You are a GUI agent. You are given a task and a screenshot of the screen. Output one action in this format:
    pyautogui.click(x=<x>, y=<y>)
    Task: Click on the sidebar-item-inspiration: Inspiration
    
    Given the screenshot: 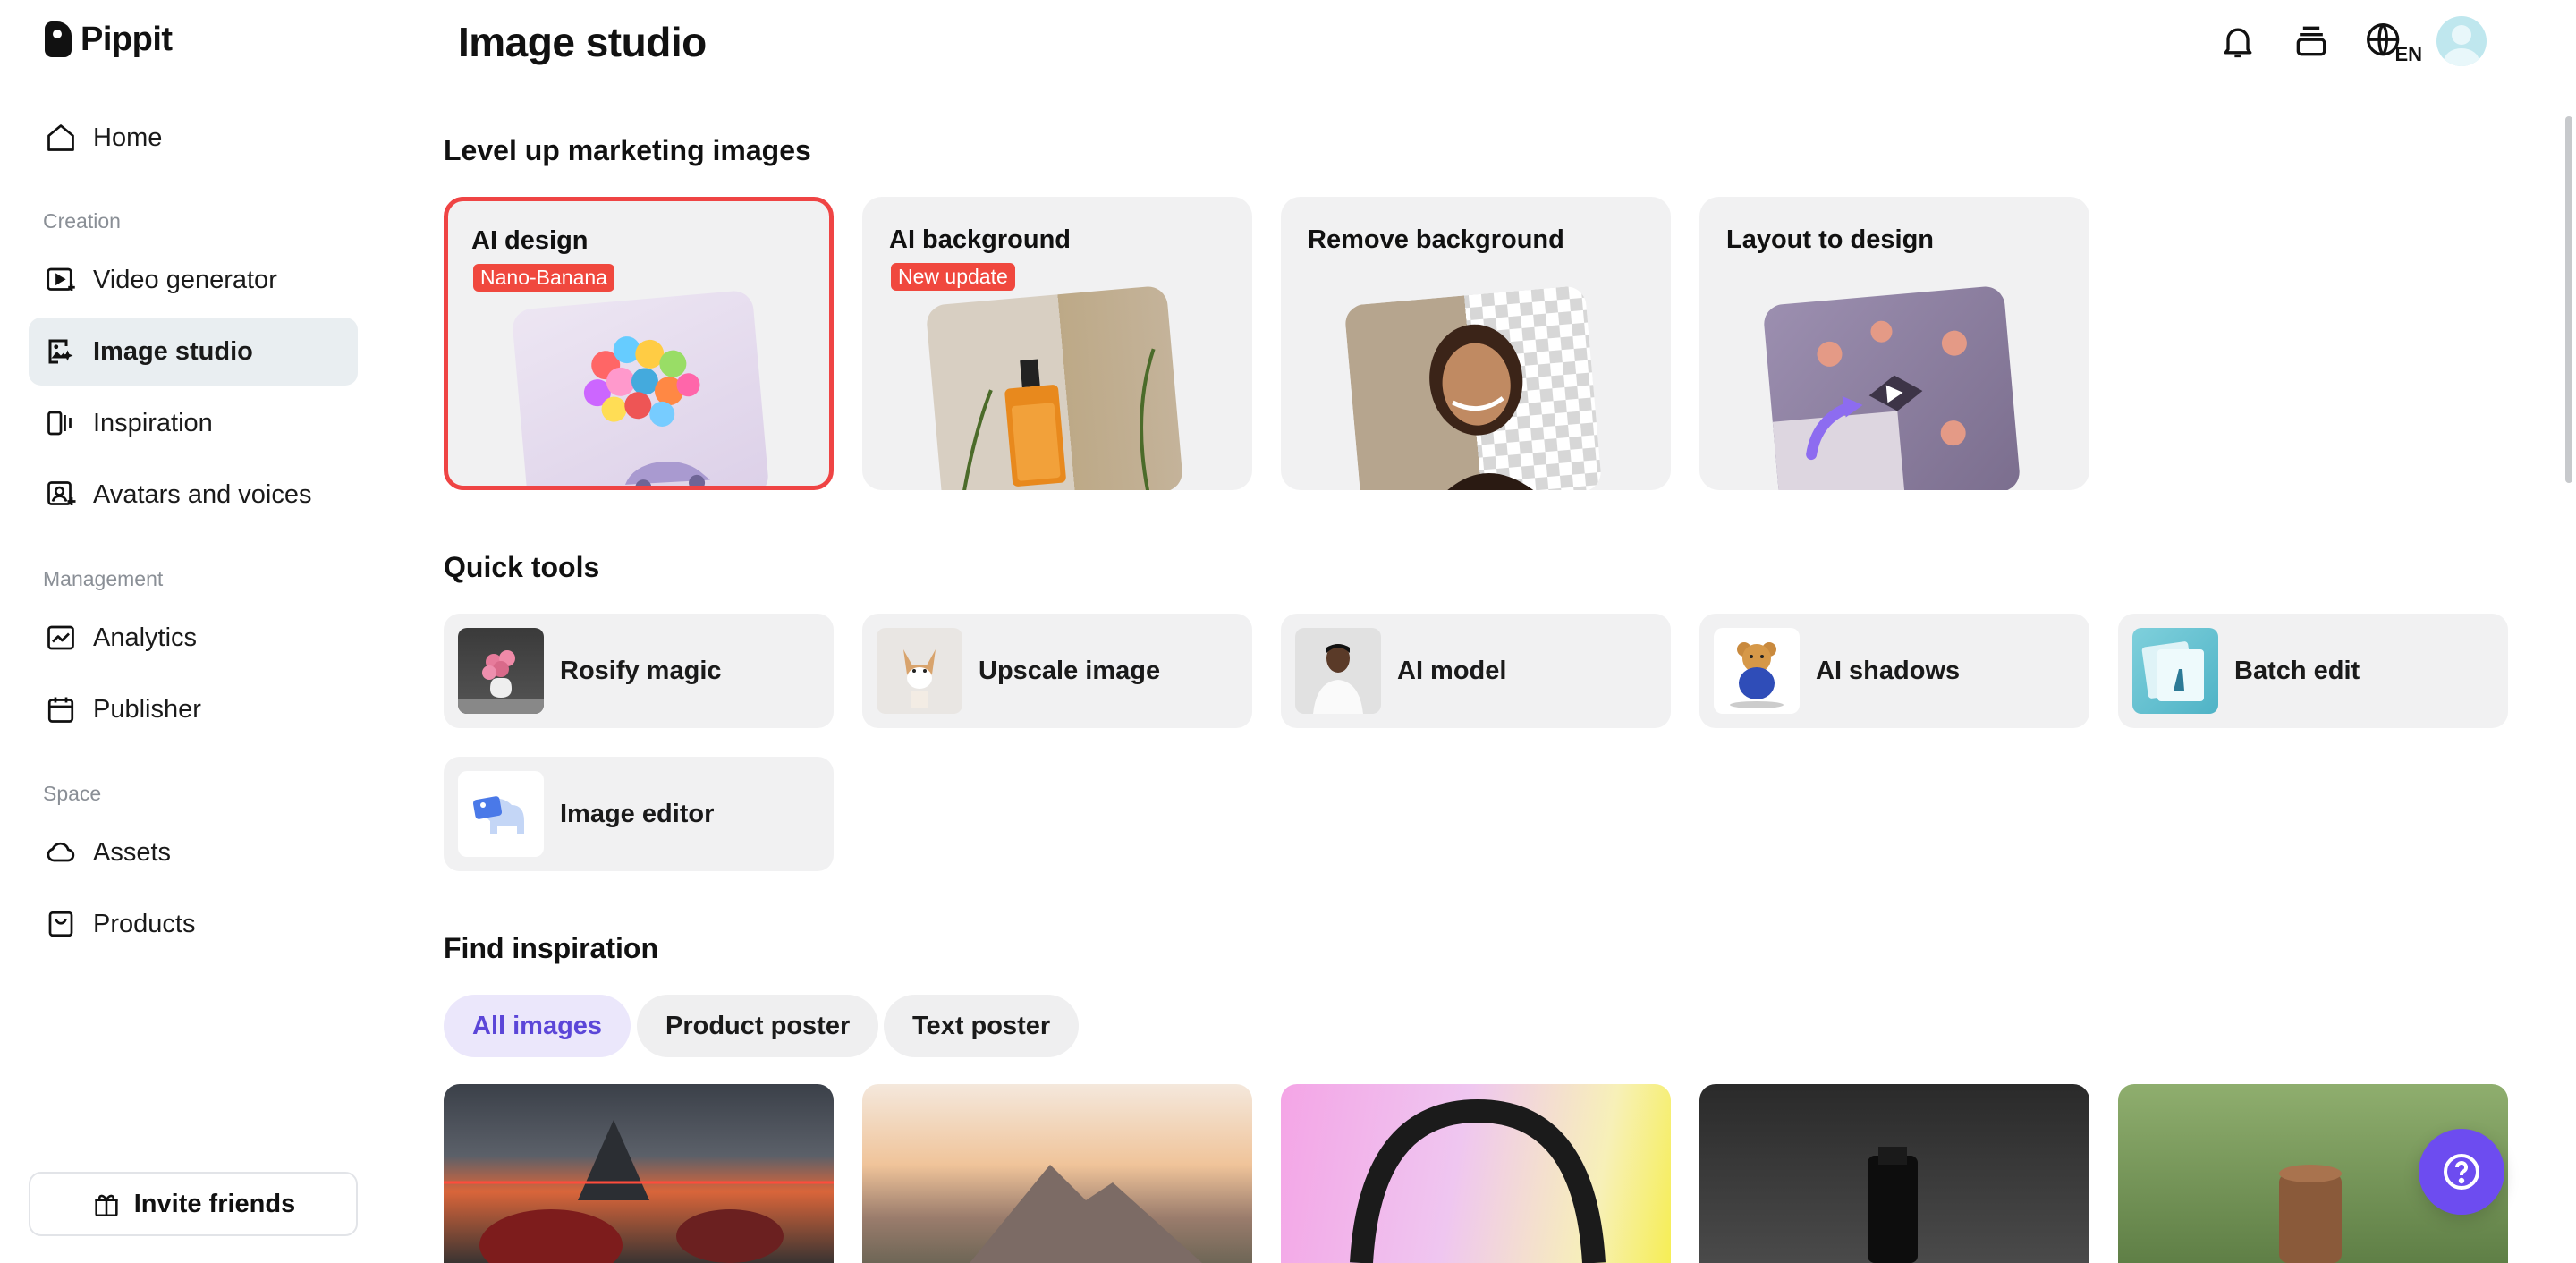 What is the action you would take?
    pyautogui.click(x=193, y=423)
    